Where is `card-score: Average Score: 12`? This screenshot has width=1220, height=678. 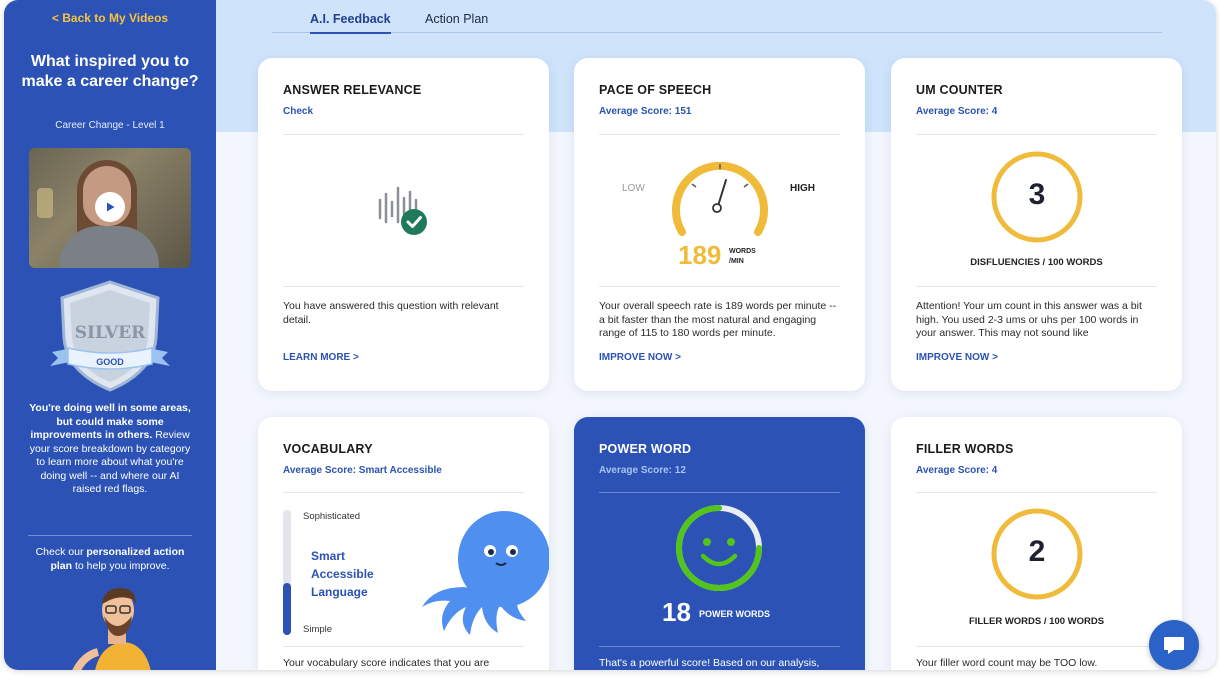 card-score: Average Score: 12 is located at coordinates (642, 470).